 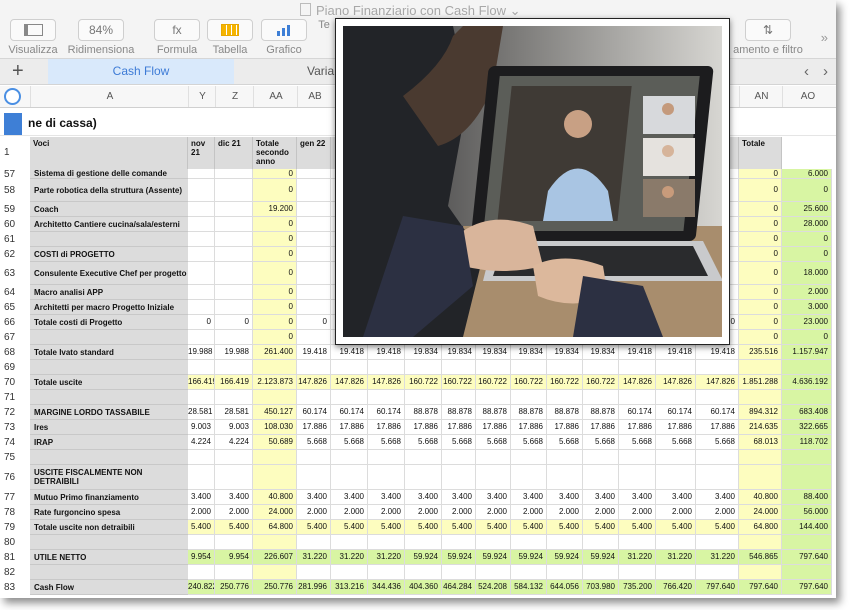 I want to click on row-label: Mutuo Primo finanziamento, so click(x=109, y=497).